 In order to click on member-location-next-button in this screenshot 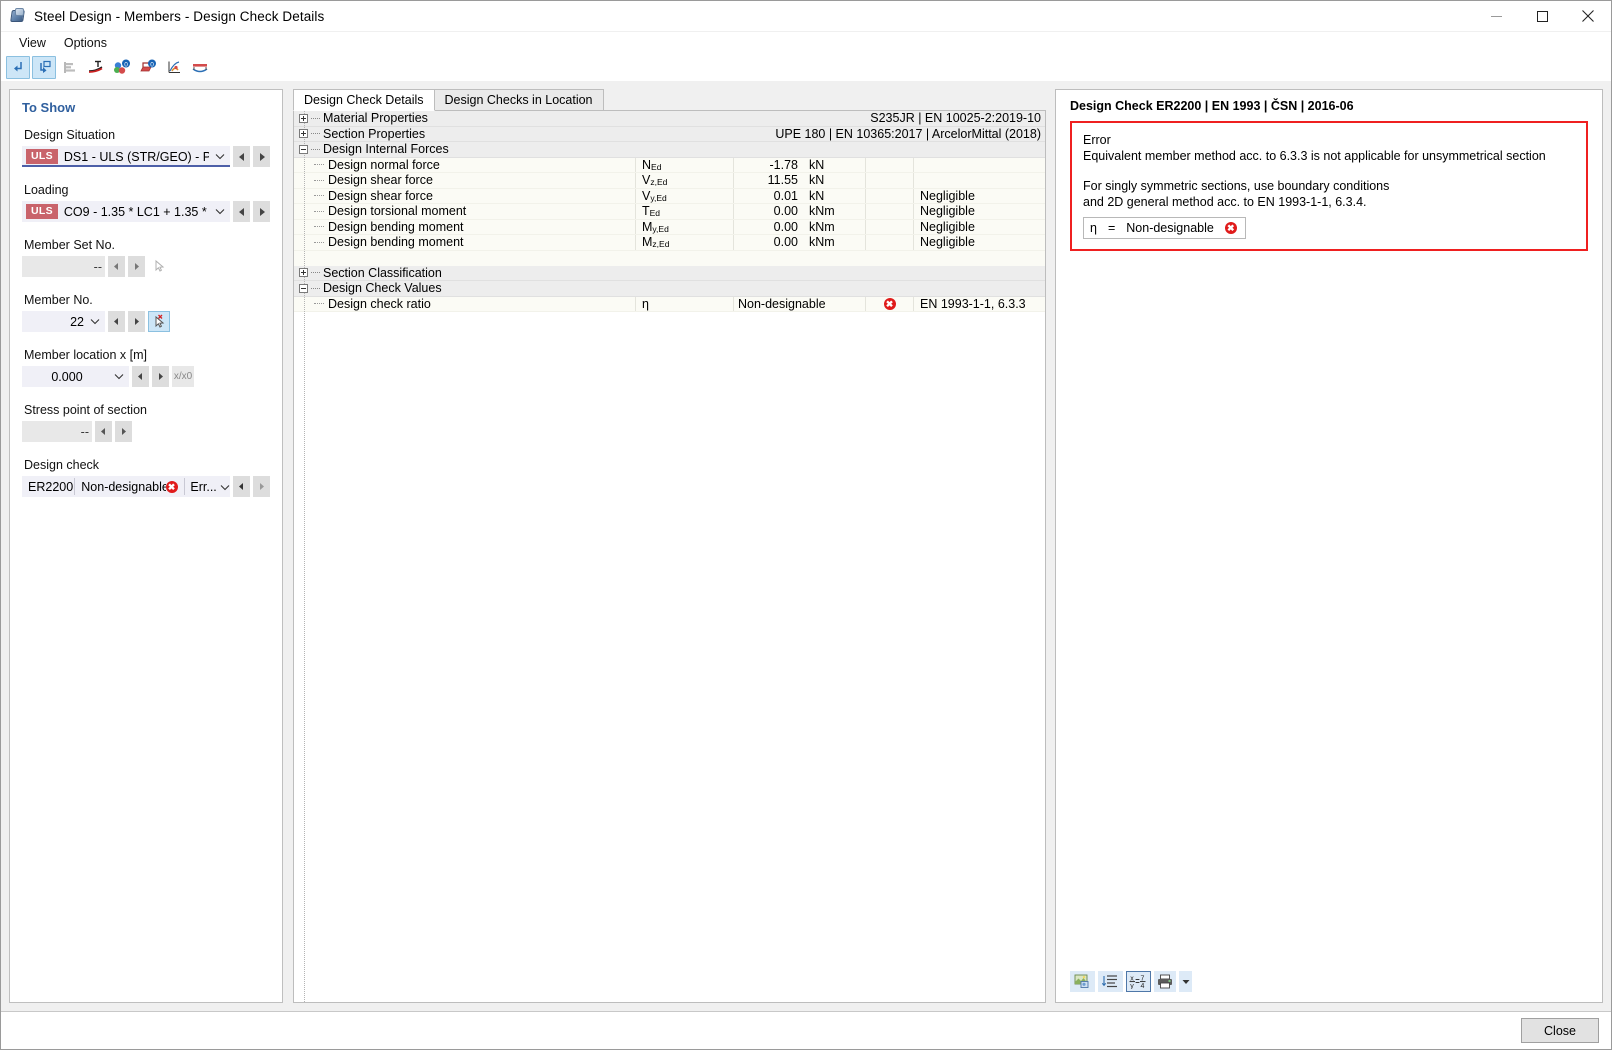, I will do `click(160, 376)`.